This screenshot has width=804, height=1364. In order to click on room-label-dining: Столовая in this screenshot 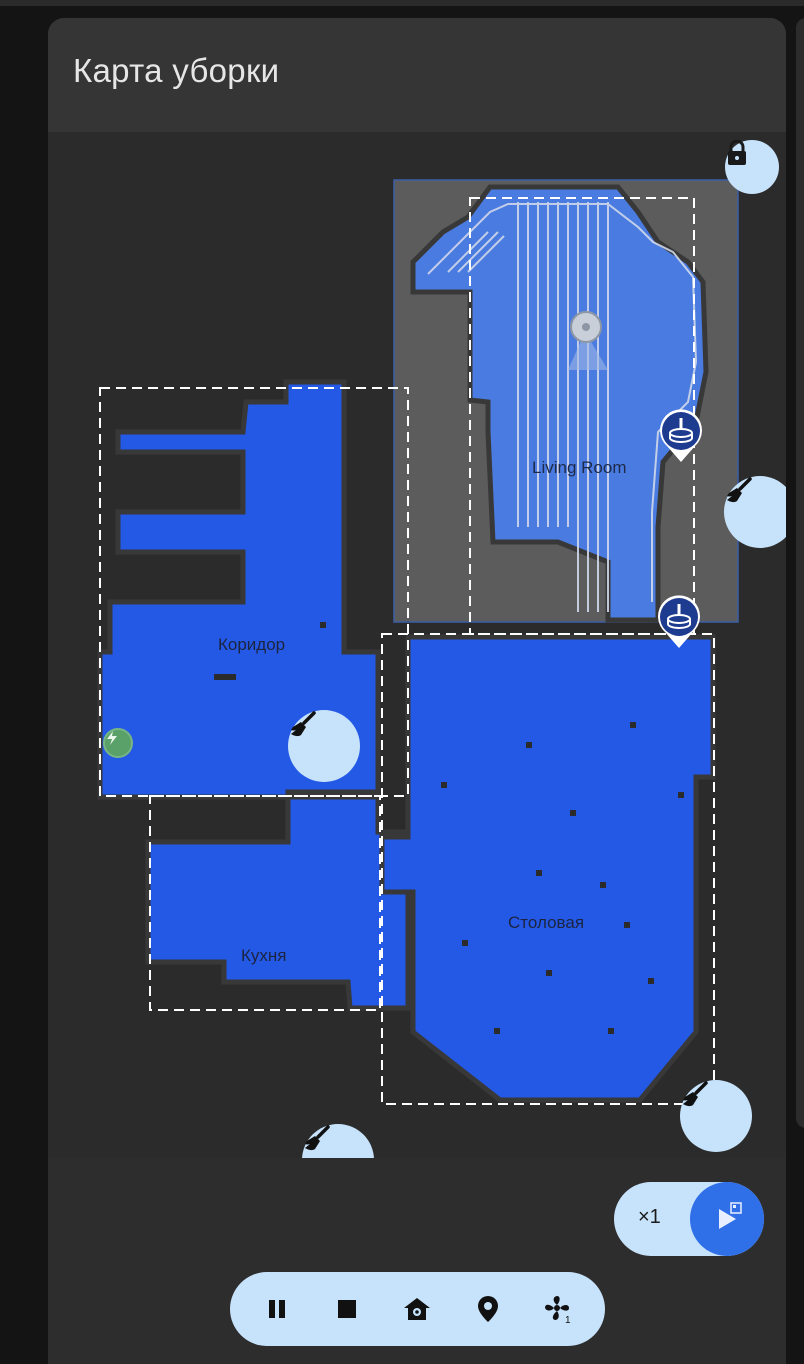, I will do `click(546, 922)`.